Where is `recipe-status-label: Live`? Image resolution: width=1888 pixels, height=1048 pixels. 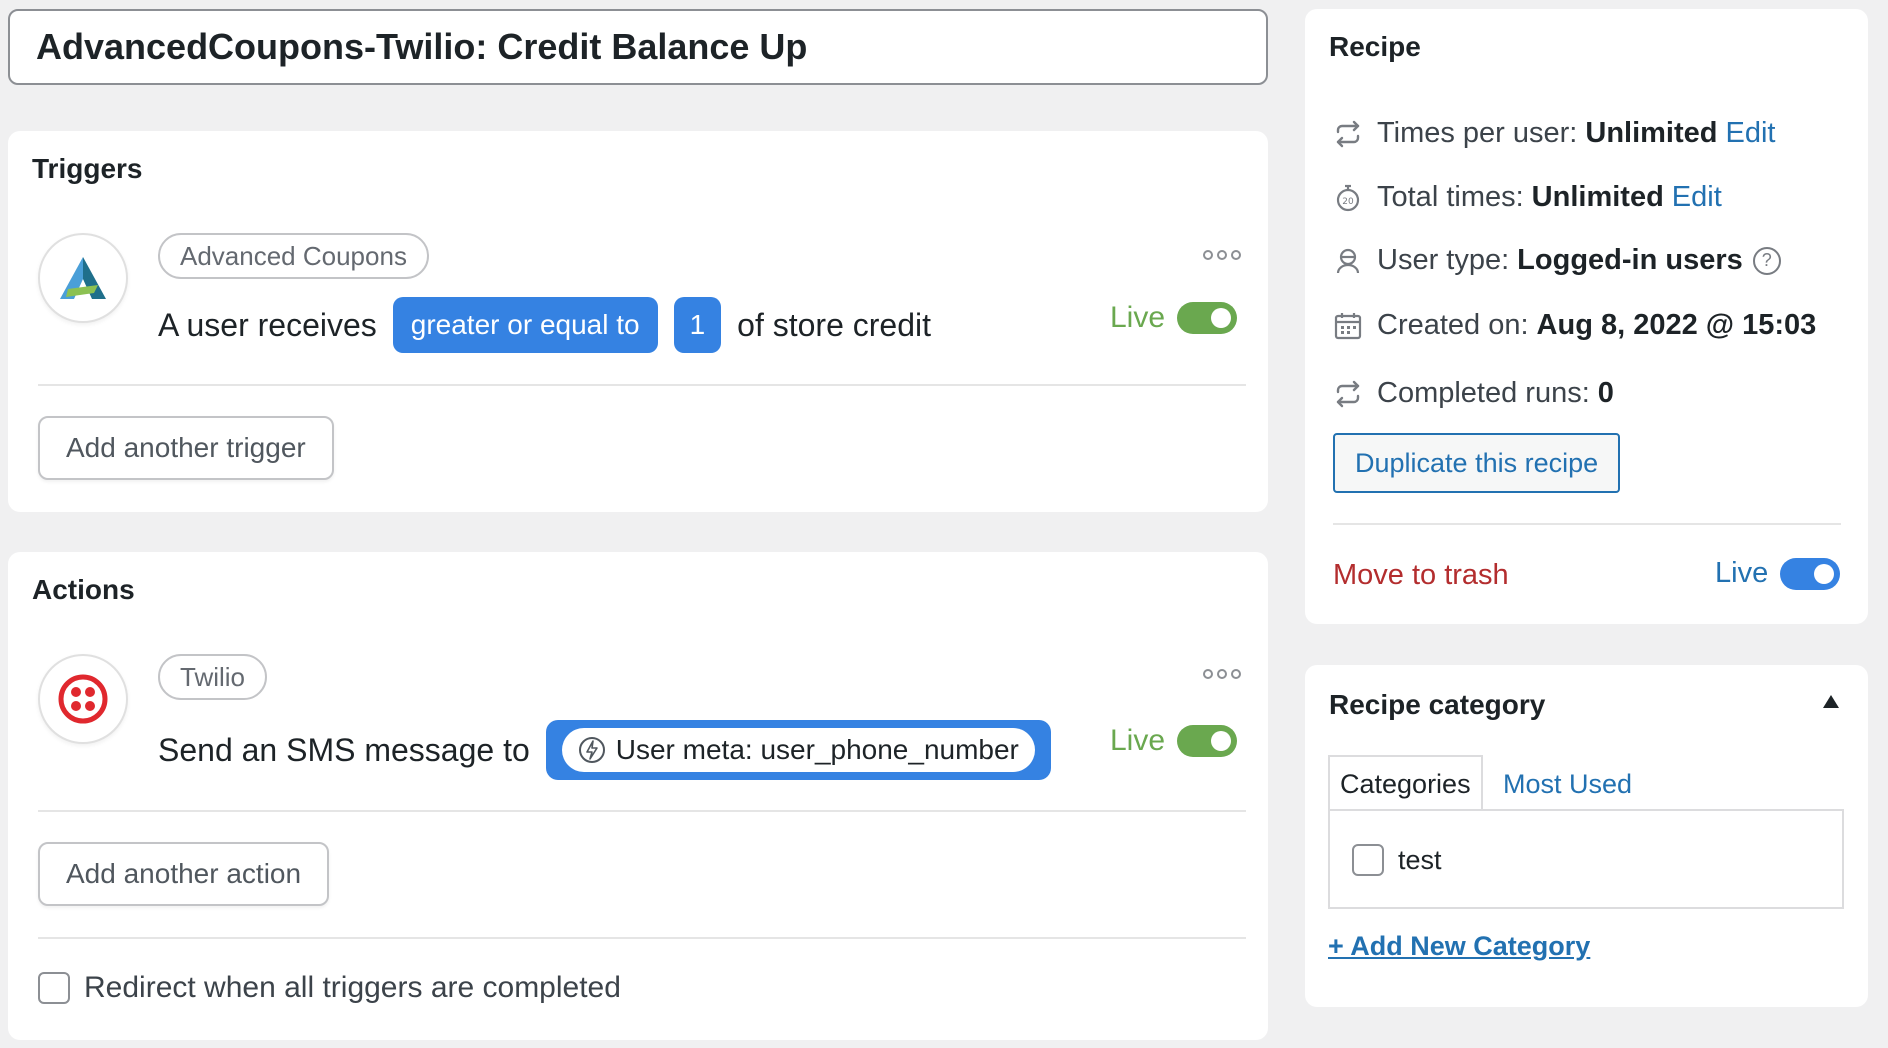
recipe-status-label: Live is located at coordinates (1742, 573).